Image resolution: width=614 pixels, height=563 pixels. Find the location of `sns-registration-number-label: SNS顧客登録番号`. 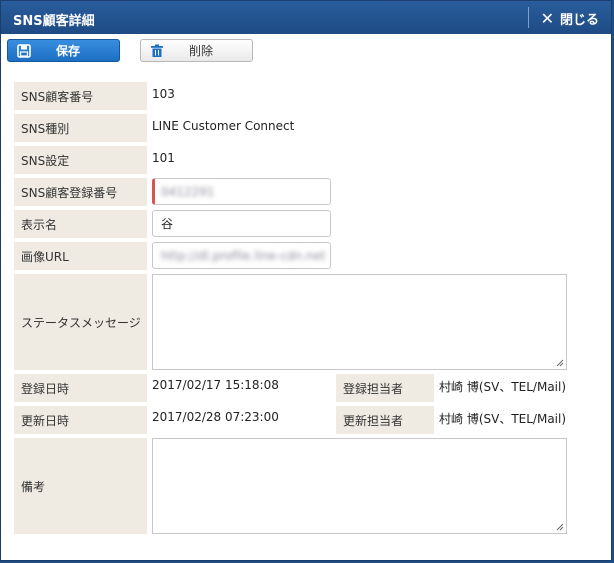

sns-registration-number-label: SNS顧客登録番号 is located at coordinates (80, 192).